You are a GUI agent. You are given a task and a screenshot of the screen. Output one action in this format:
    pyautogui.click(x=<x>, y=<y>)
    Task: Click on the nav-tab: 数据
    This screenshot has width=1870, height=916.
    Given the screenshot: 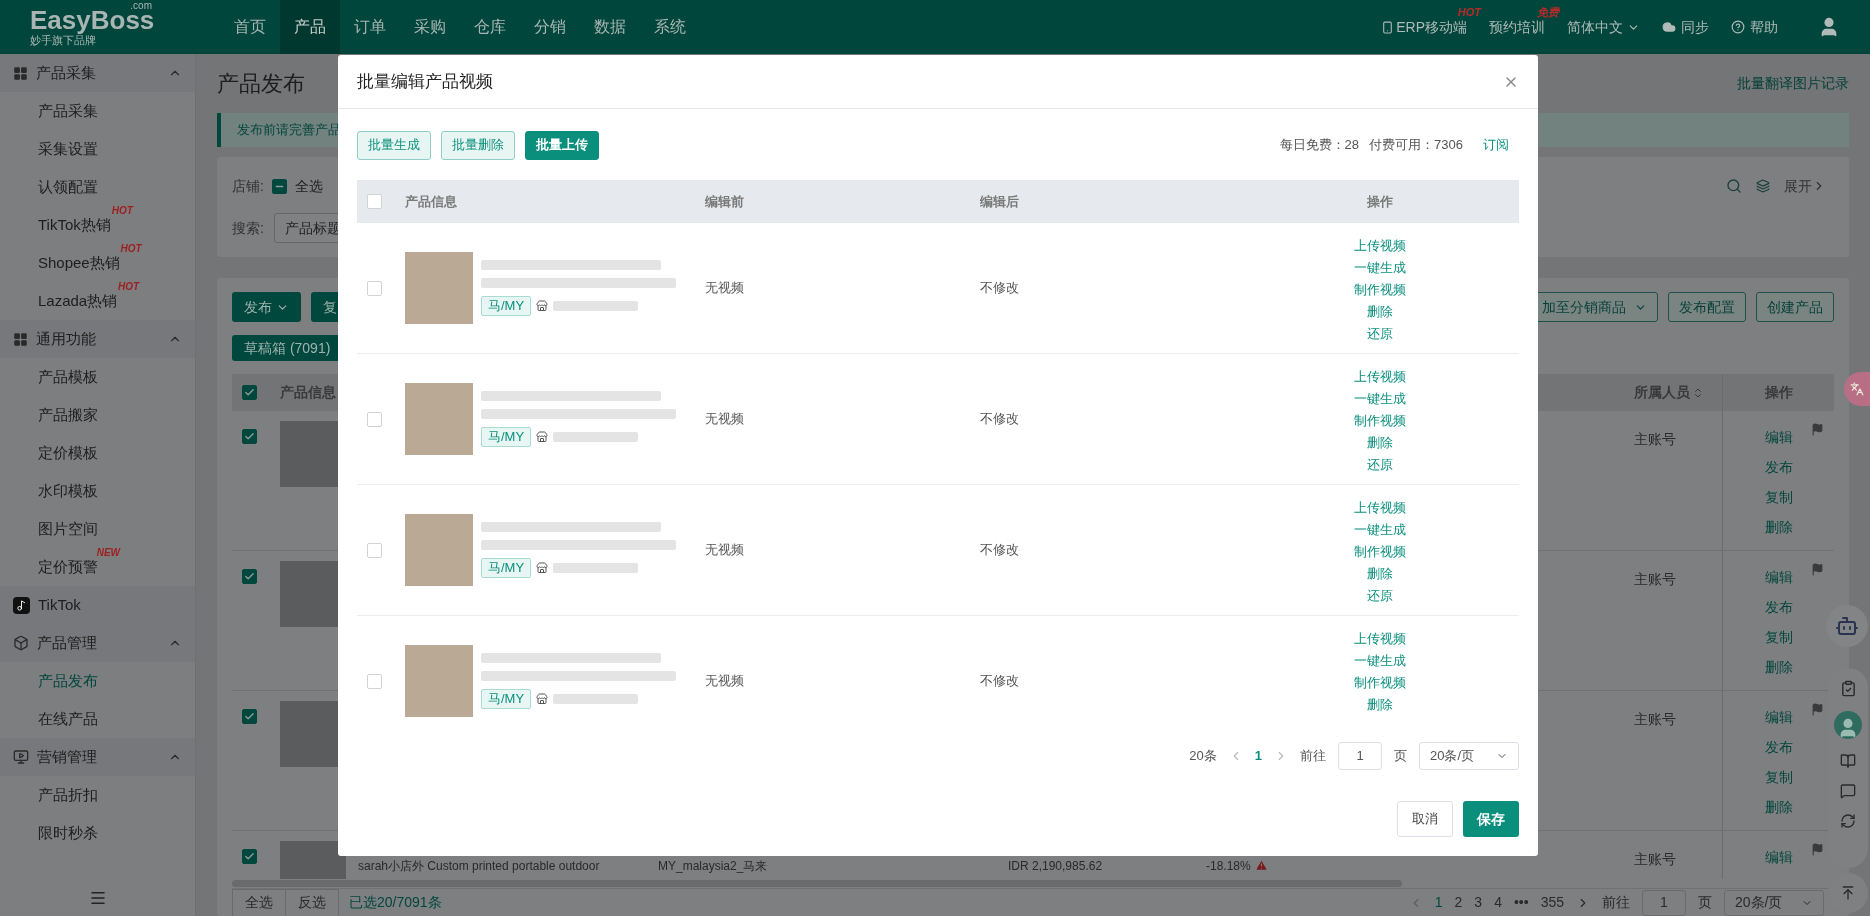 What is the action you would take?
    pyautogui.click(x=610, y=27)
    